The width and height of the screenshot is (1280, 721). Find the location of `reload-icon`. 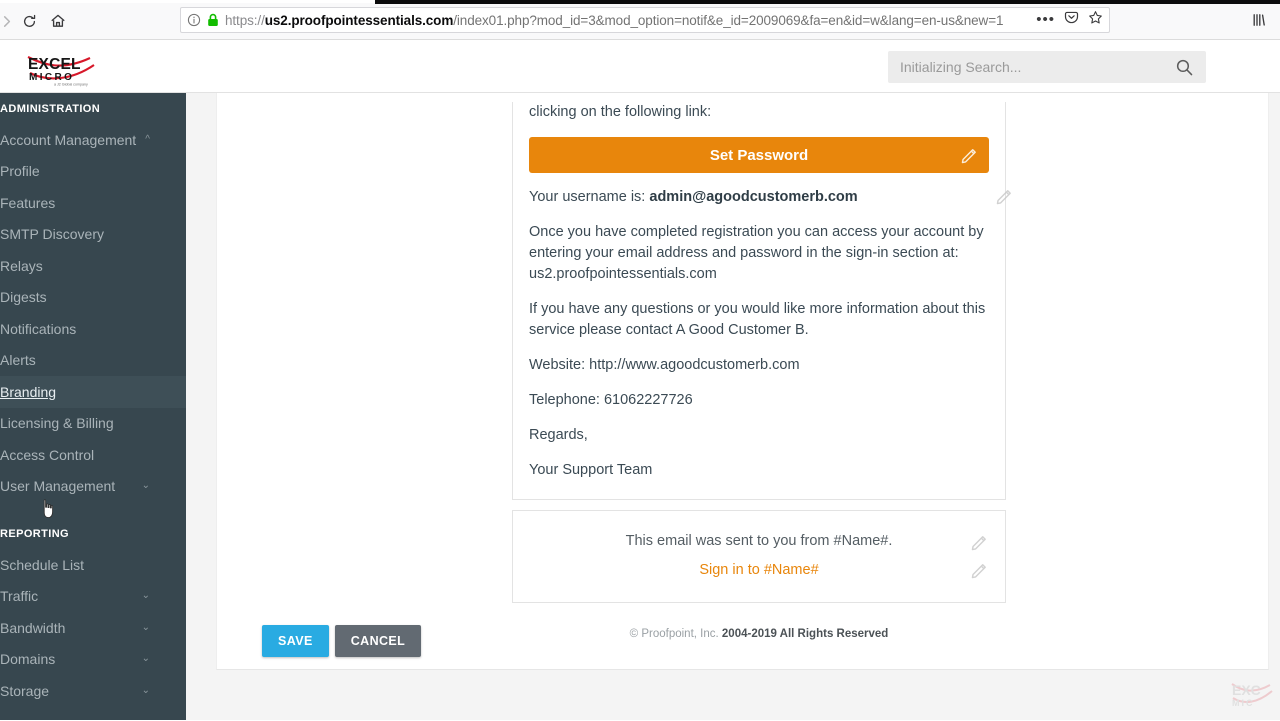

reload-icon is located at coordinates (29, 21).